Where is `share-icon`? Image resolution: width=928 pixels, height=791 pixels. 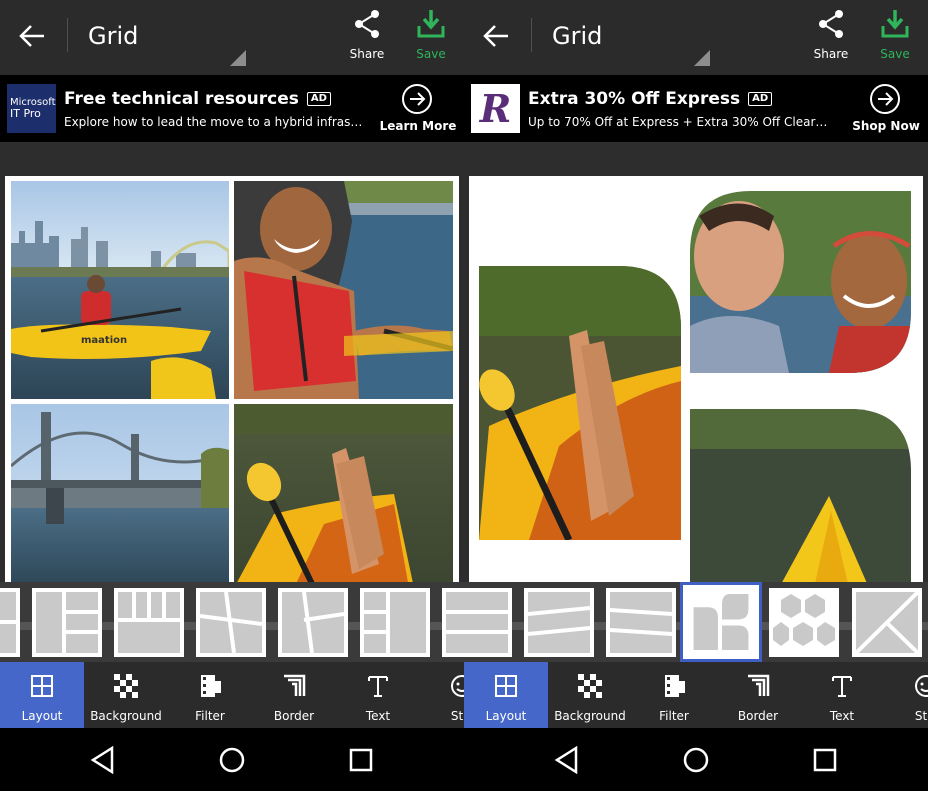
share-icon is located at coordinates (367, 24).